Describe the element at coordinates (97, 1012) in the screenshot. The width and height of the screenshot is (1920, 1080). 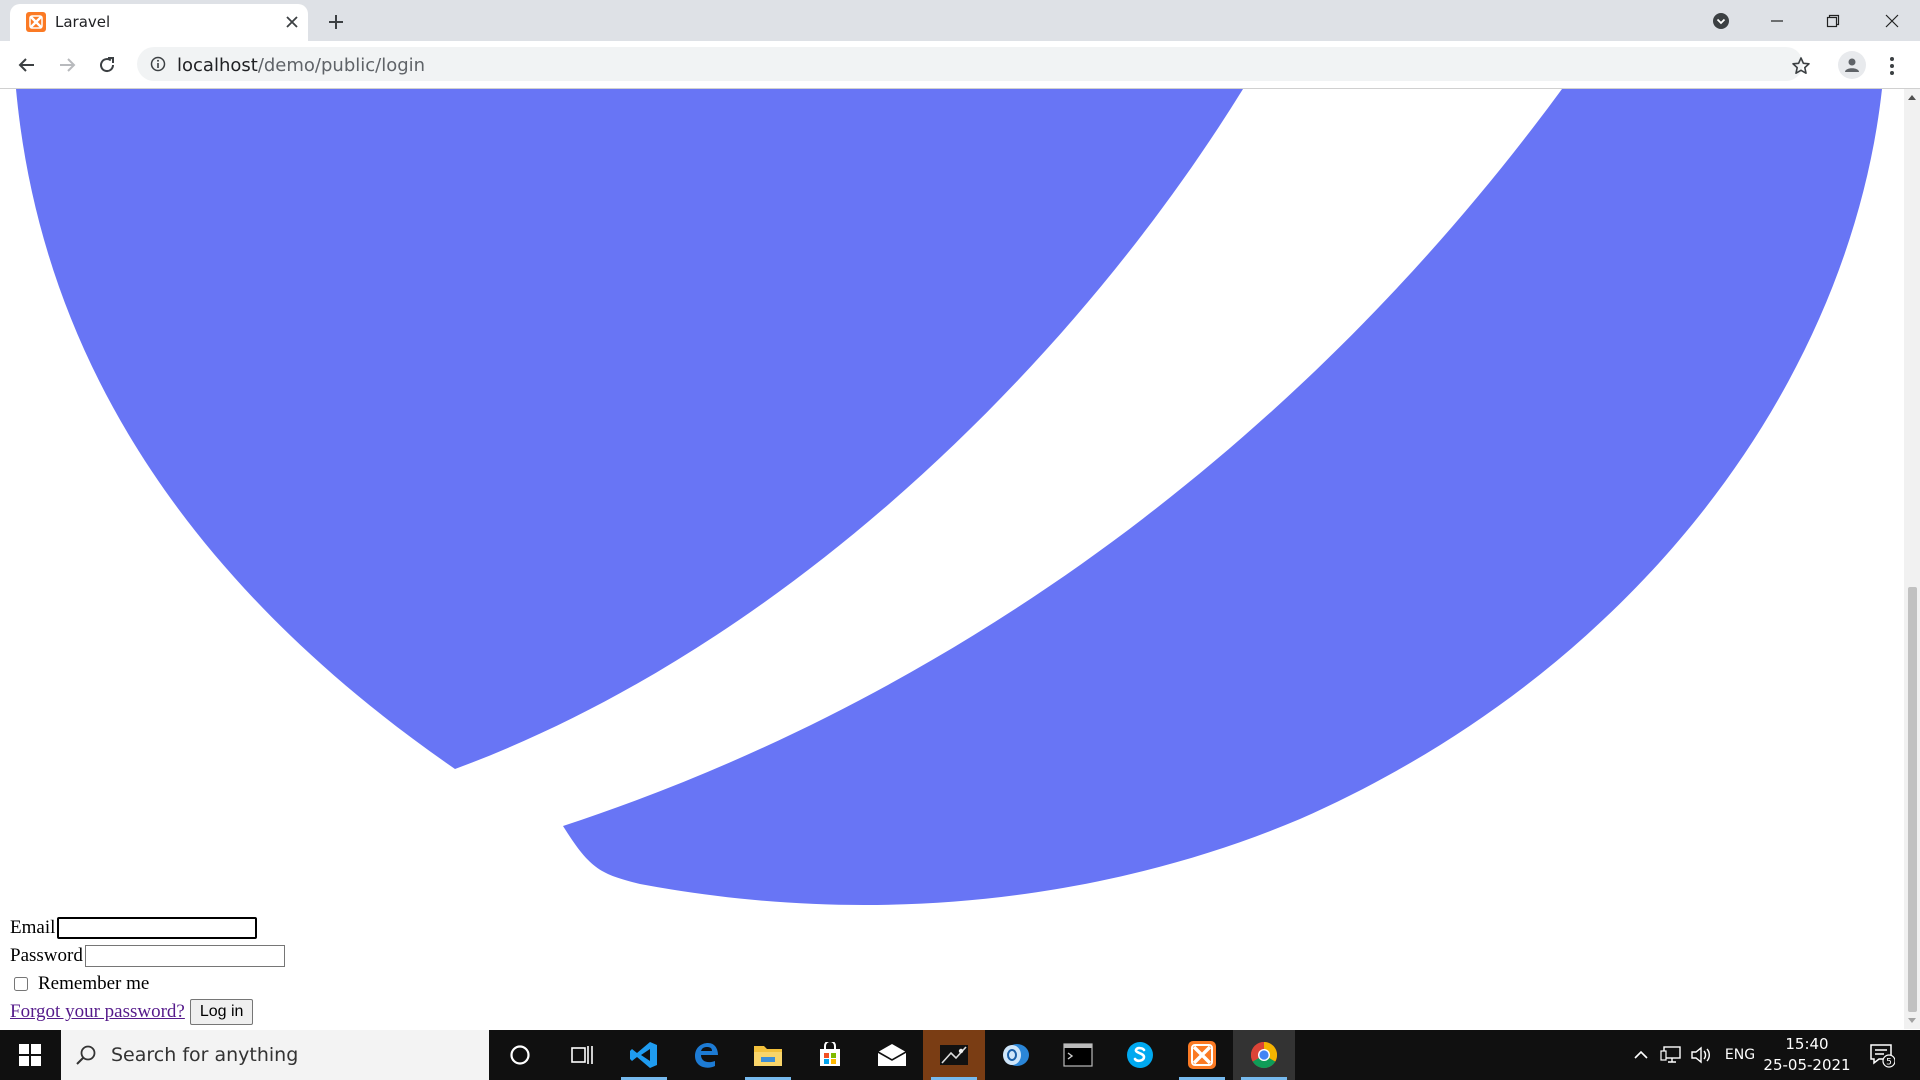
I see `forgot-password-link: Forgot your password?` at that location.